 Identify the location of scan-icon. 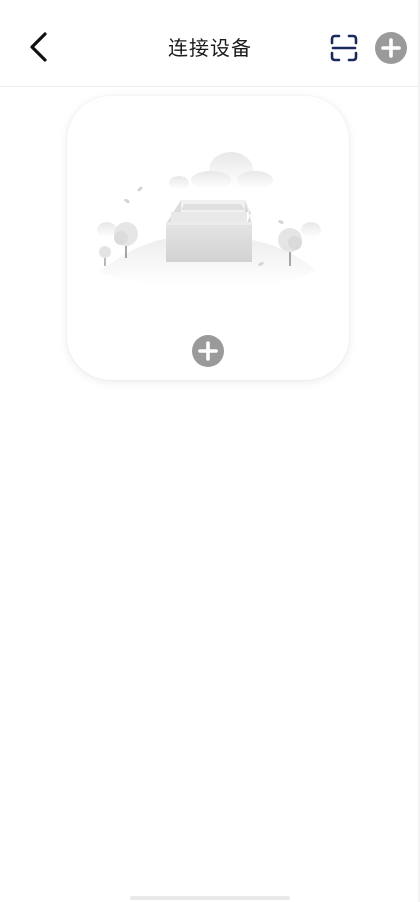
(344, 48).